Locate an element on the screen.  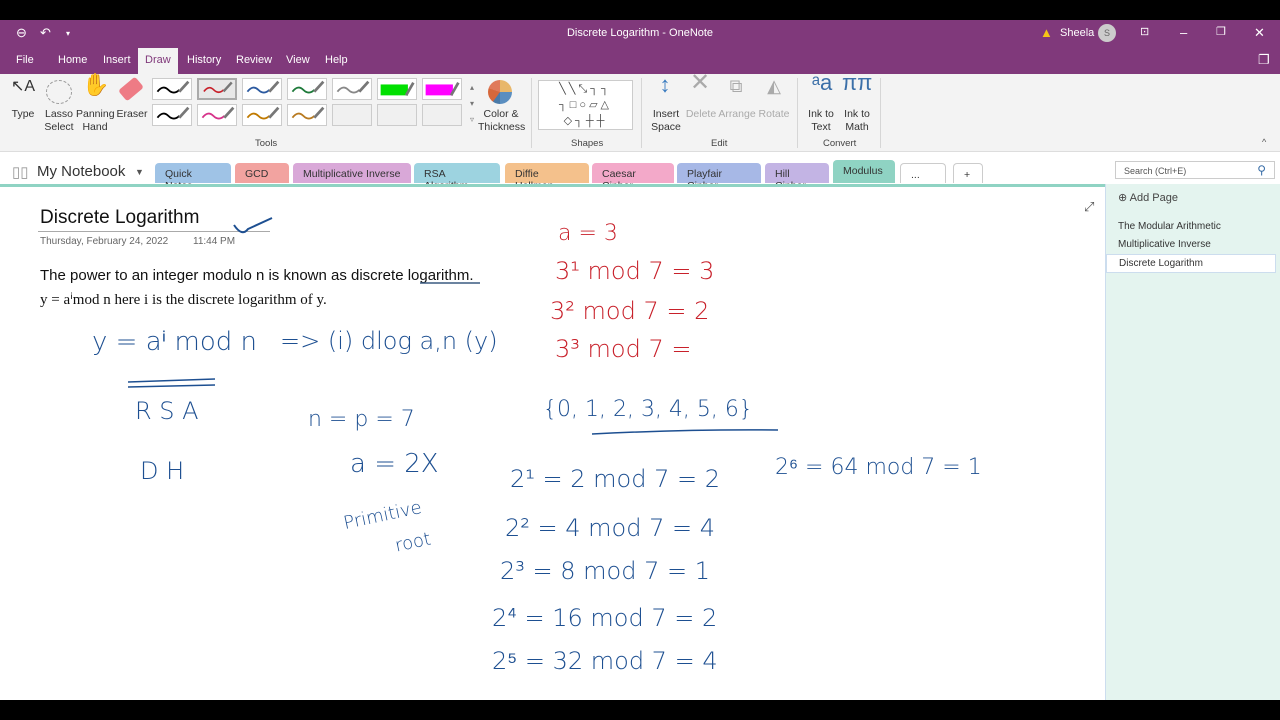
warning-icon: ▲ is located at coordinates (1046, 32).